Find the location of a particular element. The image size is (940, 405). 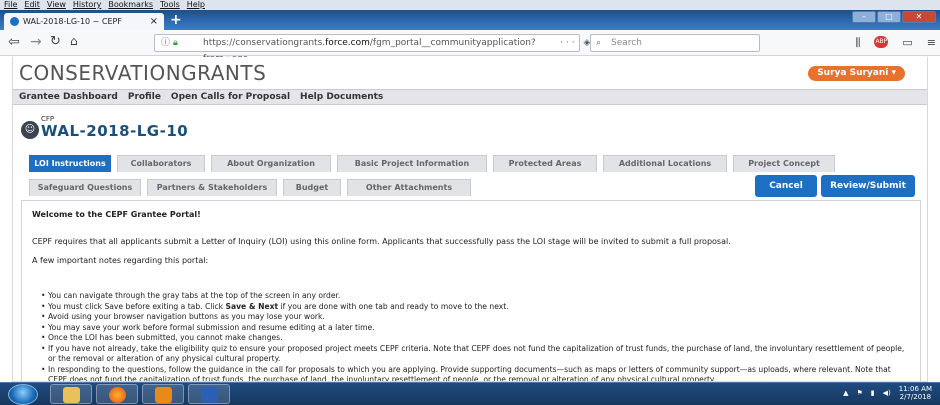

search-icon: ⌕ is located at coordinates (599, 43).